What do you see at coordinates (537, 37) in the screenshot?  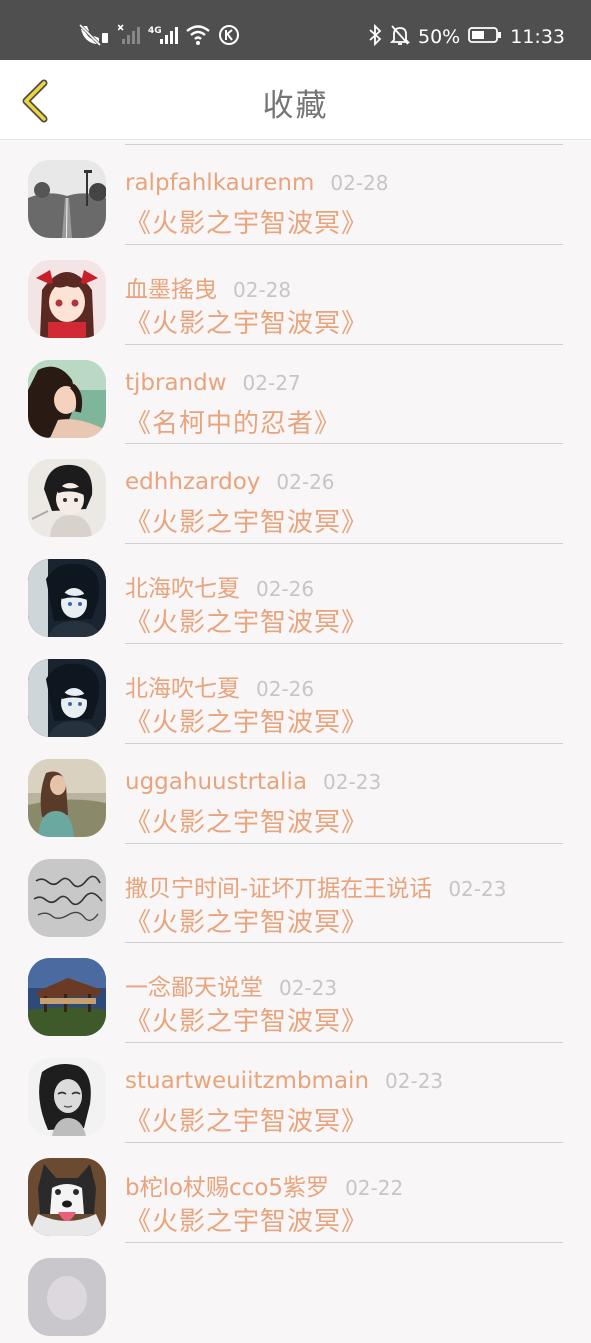 I see `clock: 11:33` at bounding box center [537, 37].